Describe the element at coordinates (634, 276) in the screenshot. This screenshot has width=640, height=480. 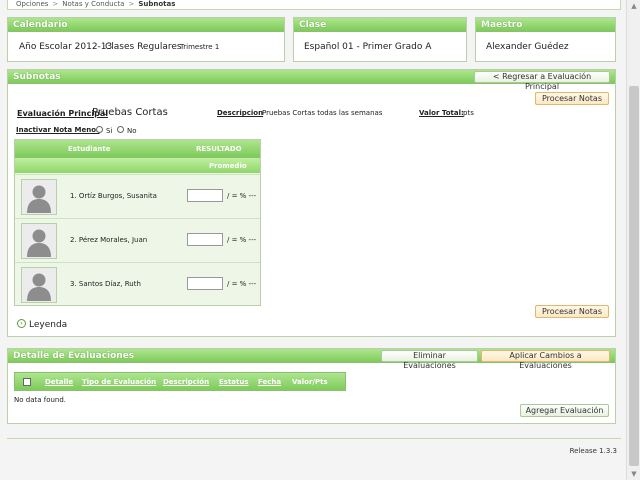
I see `scroll-thumb` at that location.